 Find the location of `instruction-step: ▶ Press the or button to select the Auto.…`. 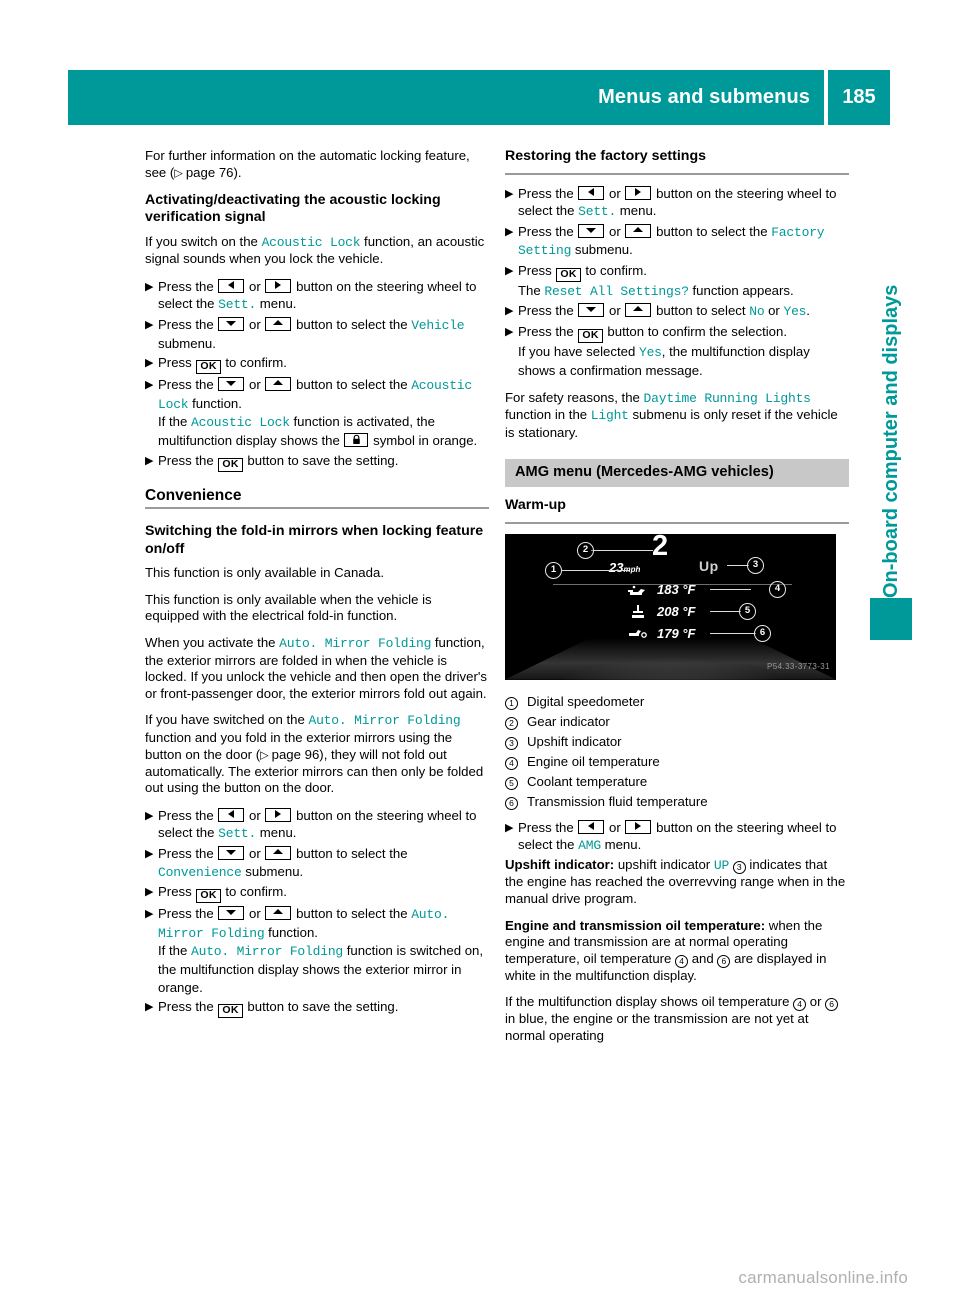

instruction-step: ▶ Press the or button to select the Auto.… is located at coordinates (317, 950).